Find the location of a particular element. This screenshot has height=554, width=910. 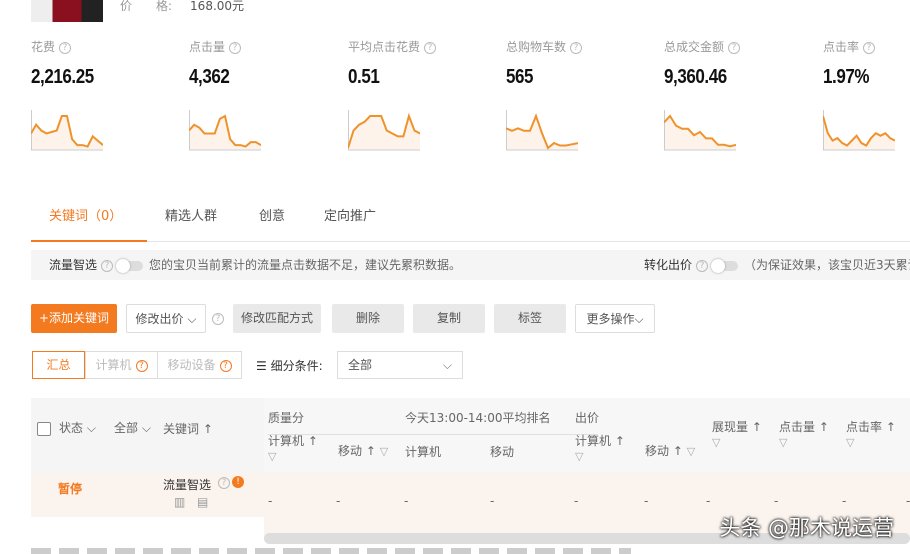

metric-value: 4,362 is located at coordinates (209, 77).